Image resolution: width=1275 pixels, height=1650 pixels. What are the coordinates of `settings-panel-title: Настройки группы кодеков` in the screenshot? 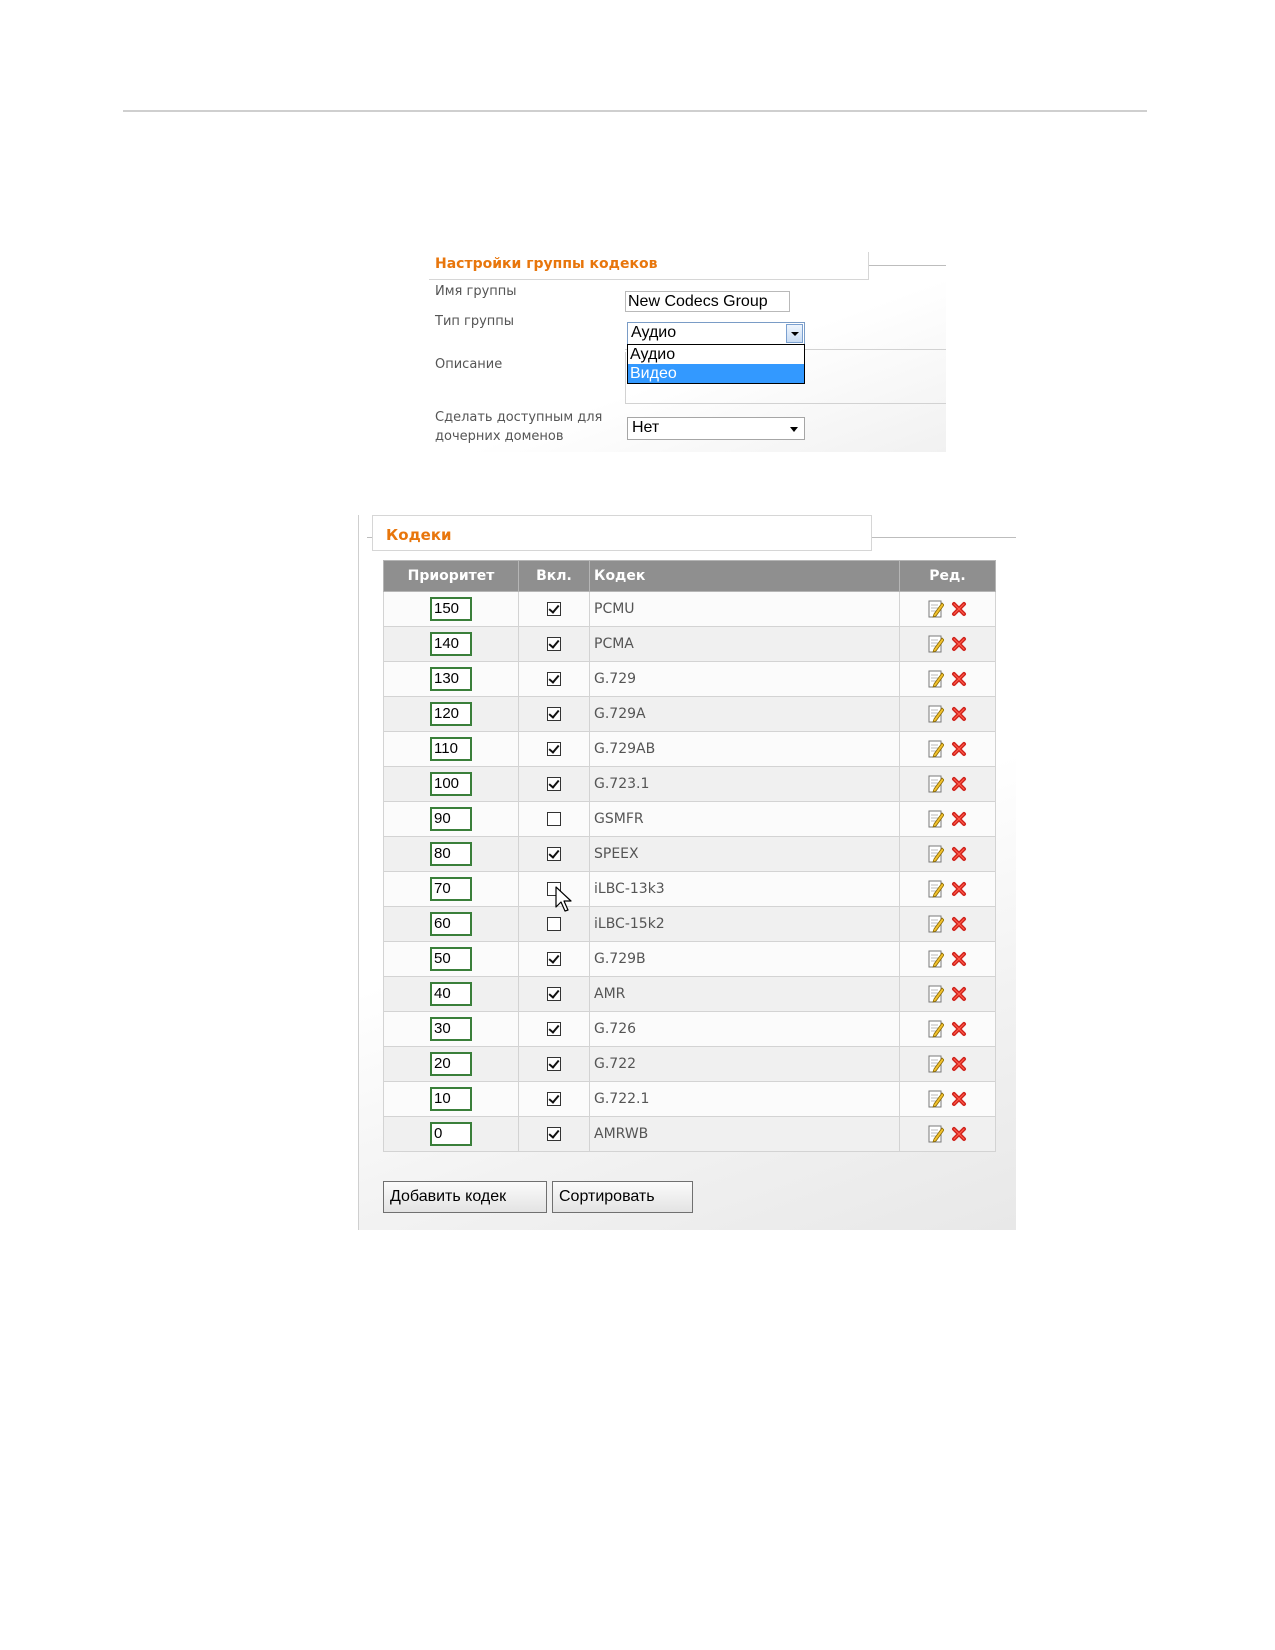 It's located at (546, 264).